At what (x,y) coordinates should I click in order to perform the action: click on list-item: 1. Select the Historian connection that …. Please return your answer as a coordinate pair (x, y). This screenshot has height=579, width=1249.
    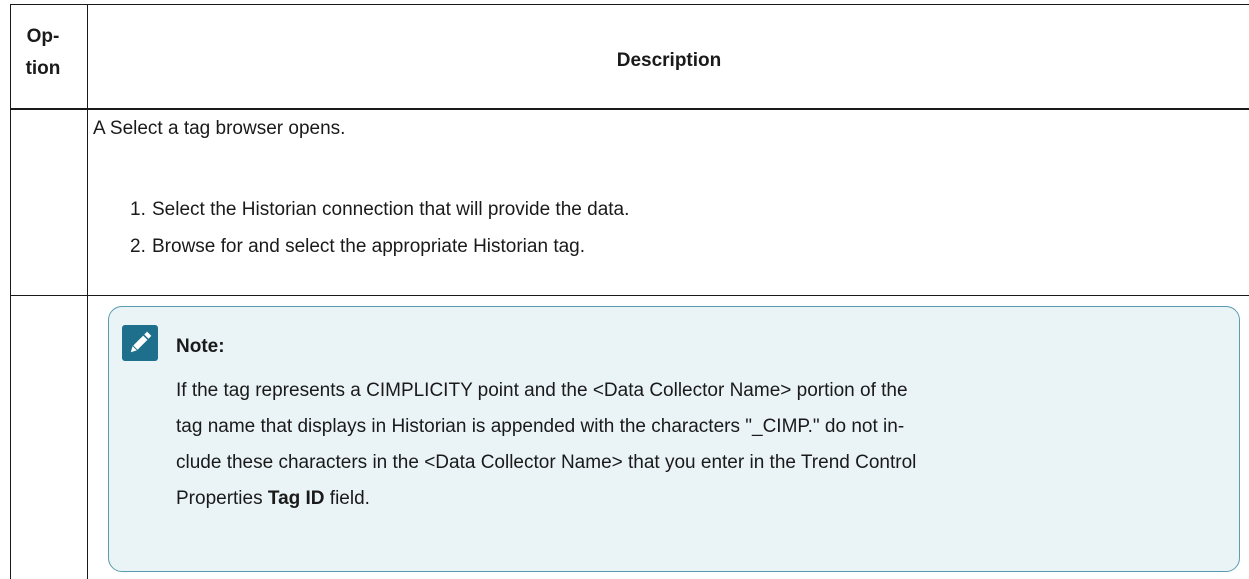
    Looking at the image, I should click on (361, 214).